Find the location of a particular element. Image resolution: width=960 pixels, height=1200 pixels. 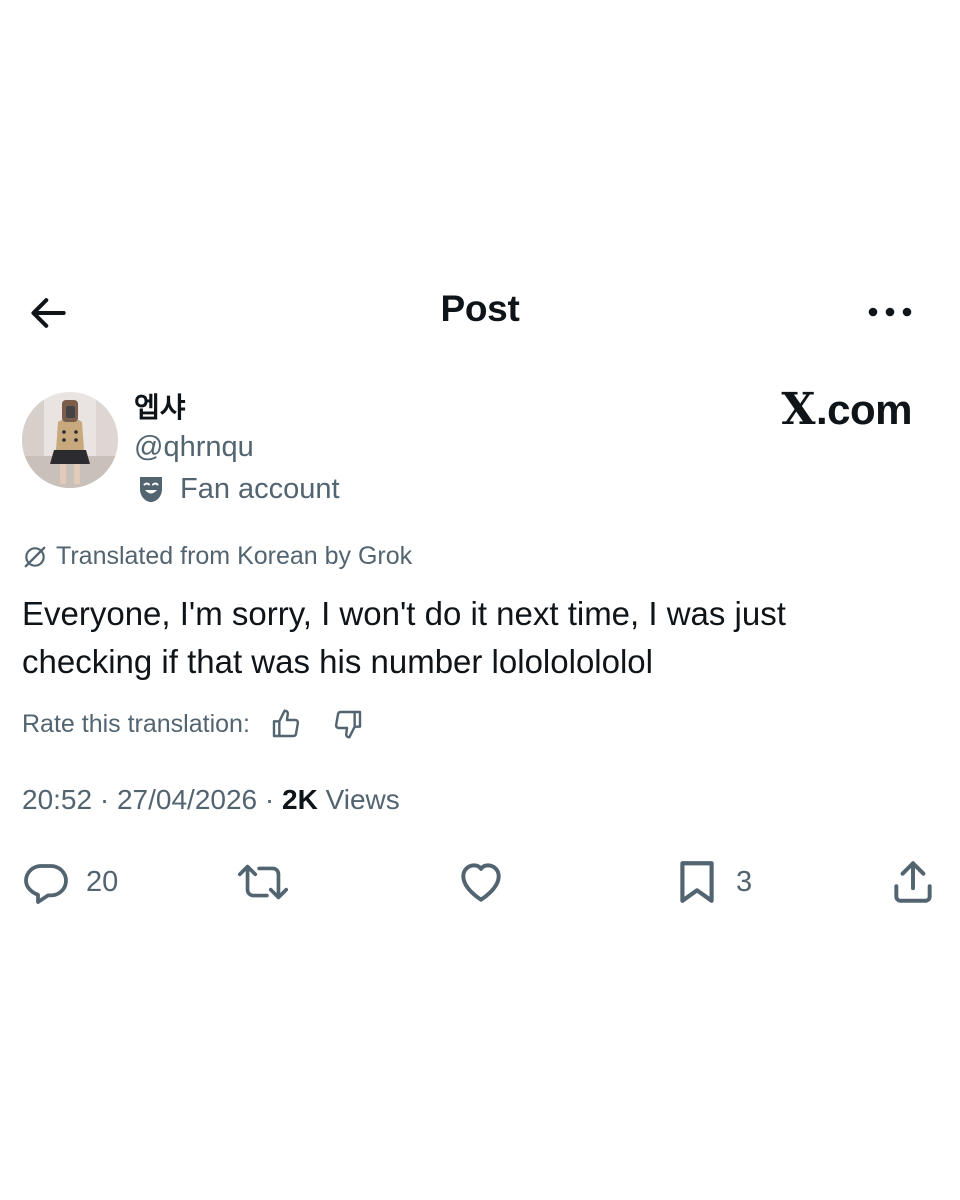

bookmark-icon is located at coordinates (697, 882).